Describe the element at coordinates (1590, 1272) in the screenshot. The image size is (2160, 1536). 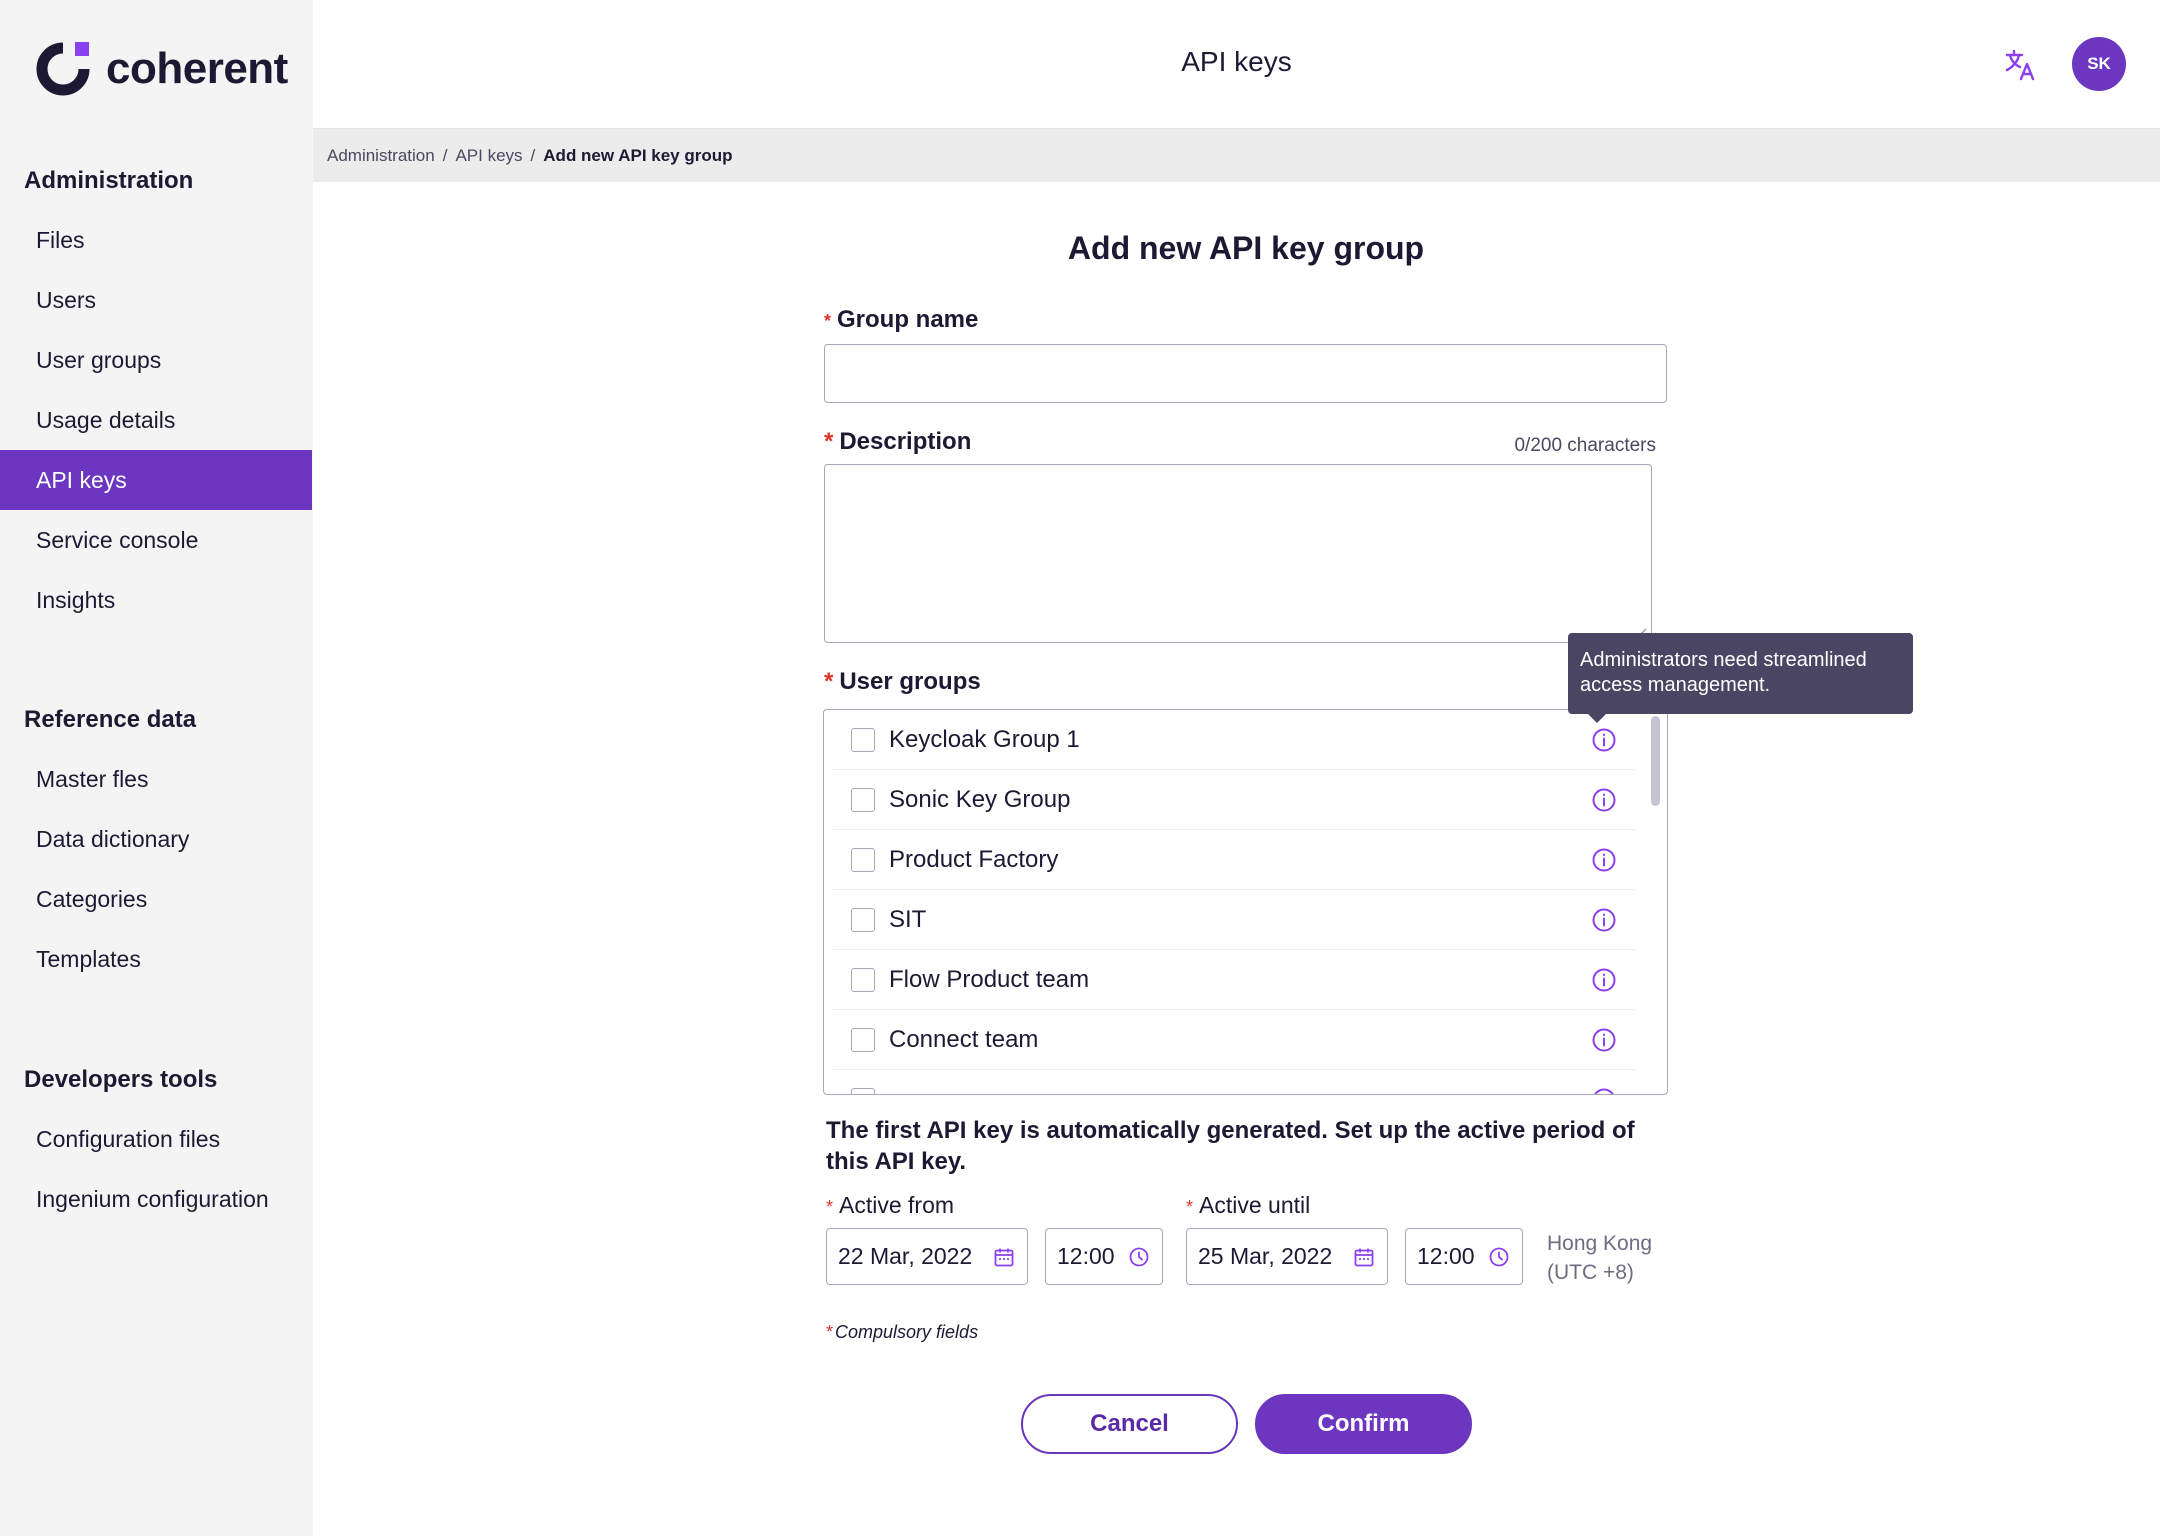
I see `timezone-offset: (UTC +8)` at that location.